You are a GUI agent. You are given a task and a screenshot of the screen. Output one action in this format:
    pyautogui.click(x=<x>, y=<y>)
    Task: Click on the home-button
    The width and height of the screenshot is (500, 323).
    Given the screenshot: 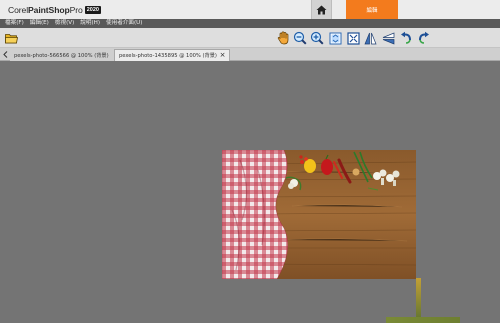 What is the action you would take?
    pyautogui.click(x=321, y=9)
    